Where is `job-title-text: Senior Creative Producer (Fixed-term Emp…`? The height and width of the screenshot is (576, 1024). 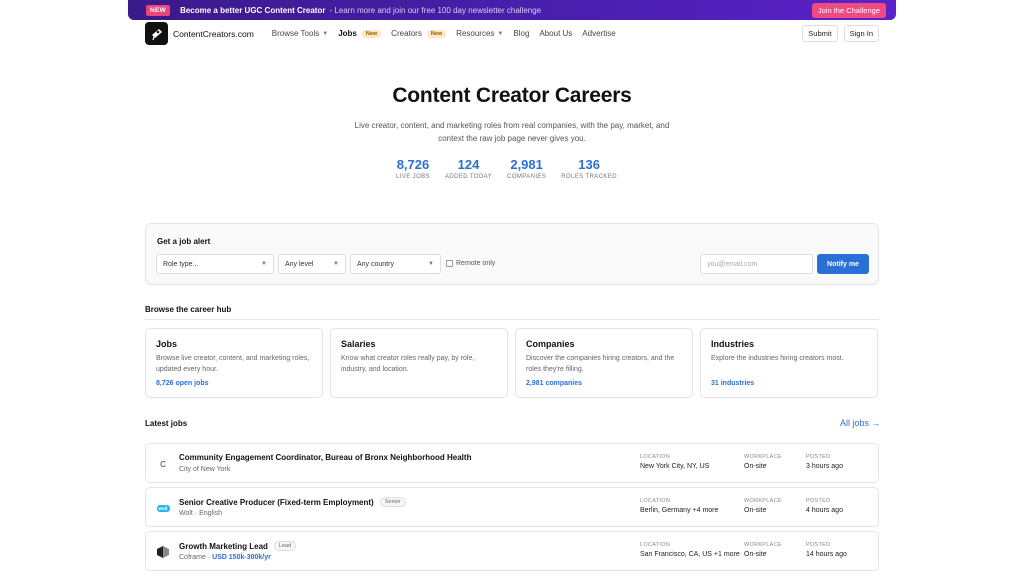 job-title-text: Senior Creative Producer (Fixed-term Emp… is located at coordinates (276, 502).